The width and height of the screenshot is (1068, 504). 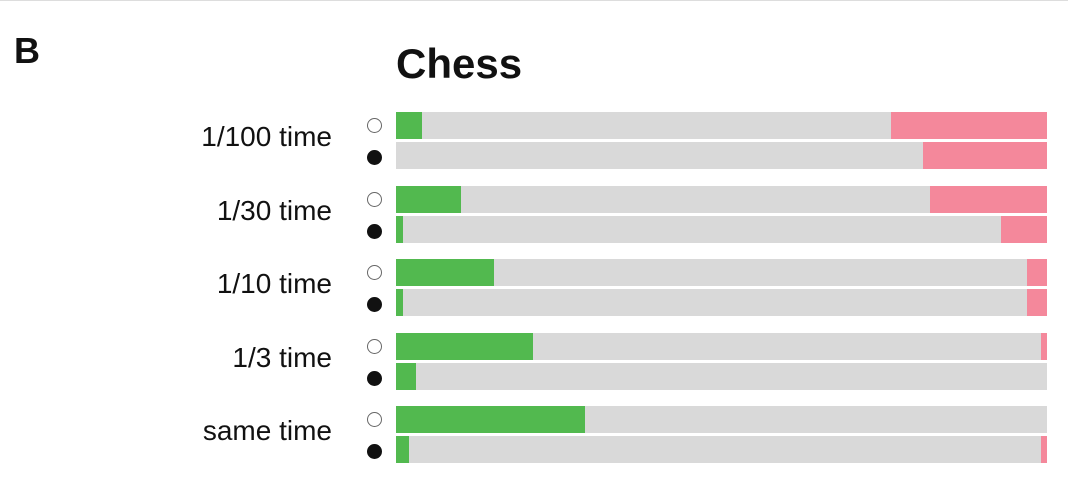 I want to click on category-label: 1/3 time, so click(x=282, y=357).